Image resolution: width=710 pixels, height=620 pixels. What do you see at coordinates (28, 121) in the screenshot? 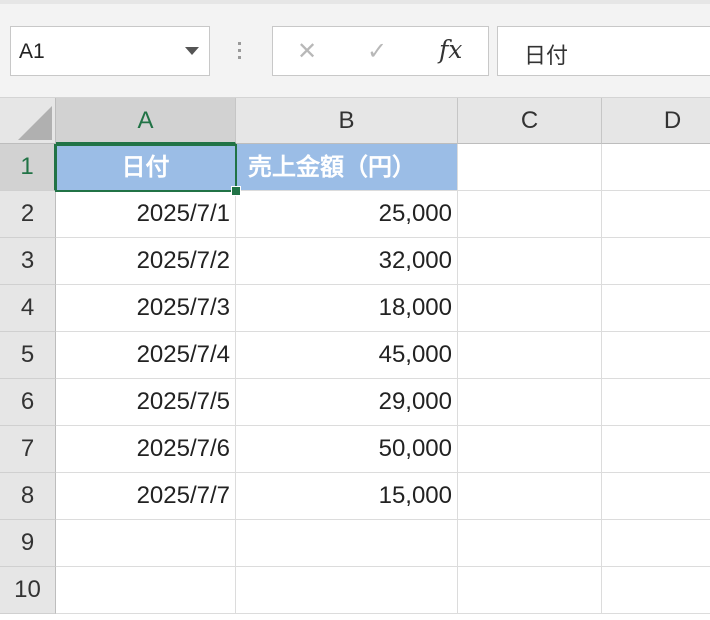
I see `select-all-button` at bounding box center [28, 121].